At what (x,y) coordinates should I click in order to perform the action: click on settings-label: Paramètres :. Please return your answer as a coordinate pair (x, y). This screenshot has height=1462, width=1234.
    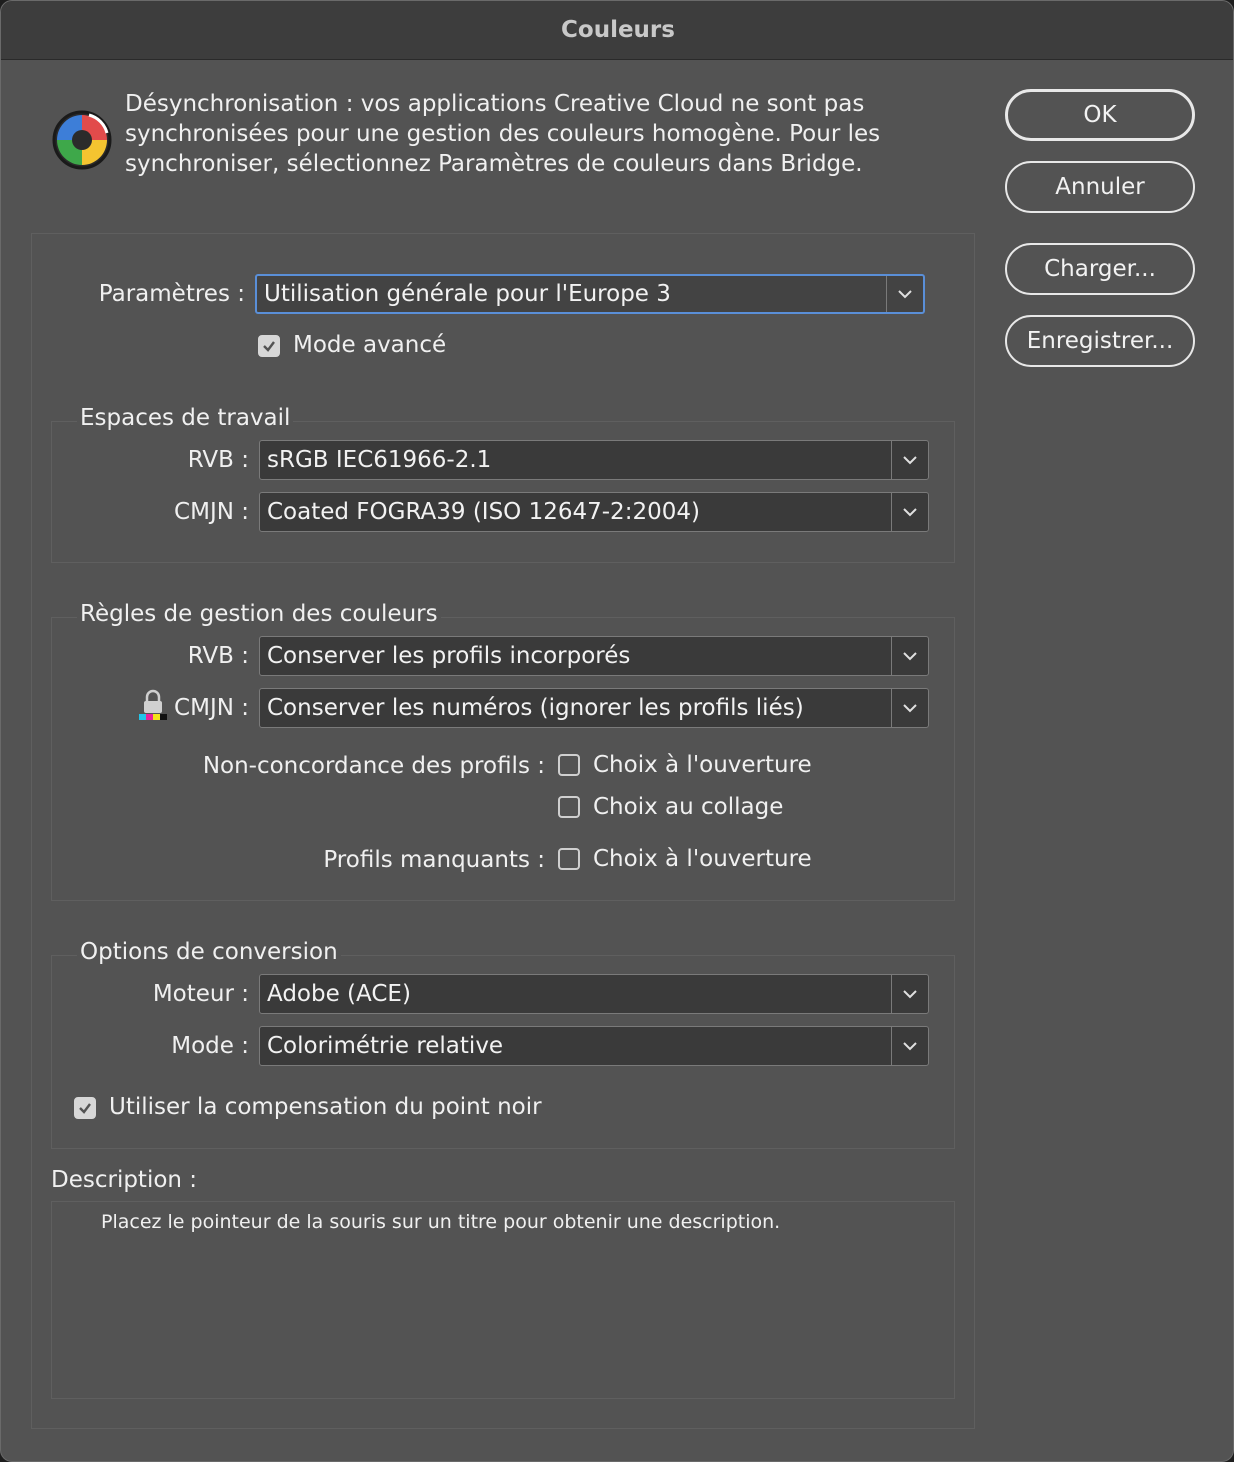
    Looking at the image, I should click on (171, 294).